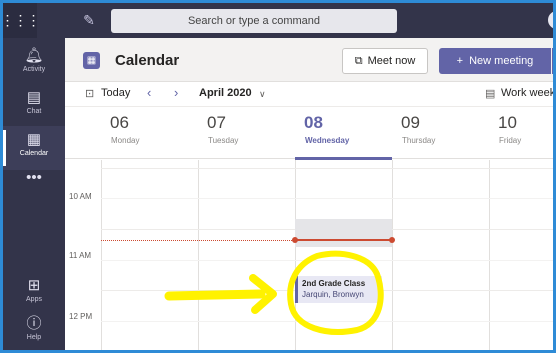 The width and height of the screenshot is (556, 353). What do you see at coordinates (34, 153) in the screenshot?
I see `rail-item-label: Calendar` at bounding box center [34, 153].